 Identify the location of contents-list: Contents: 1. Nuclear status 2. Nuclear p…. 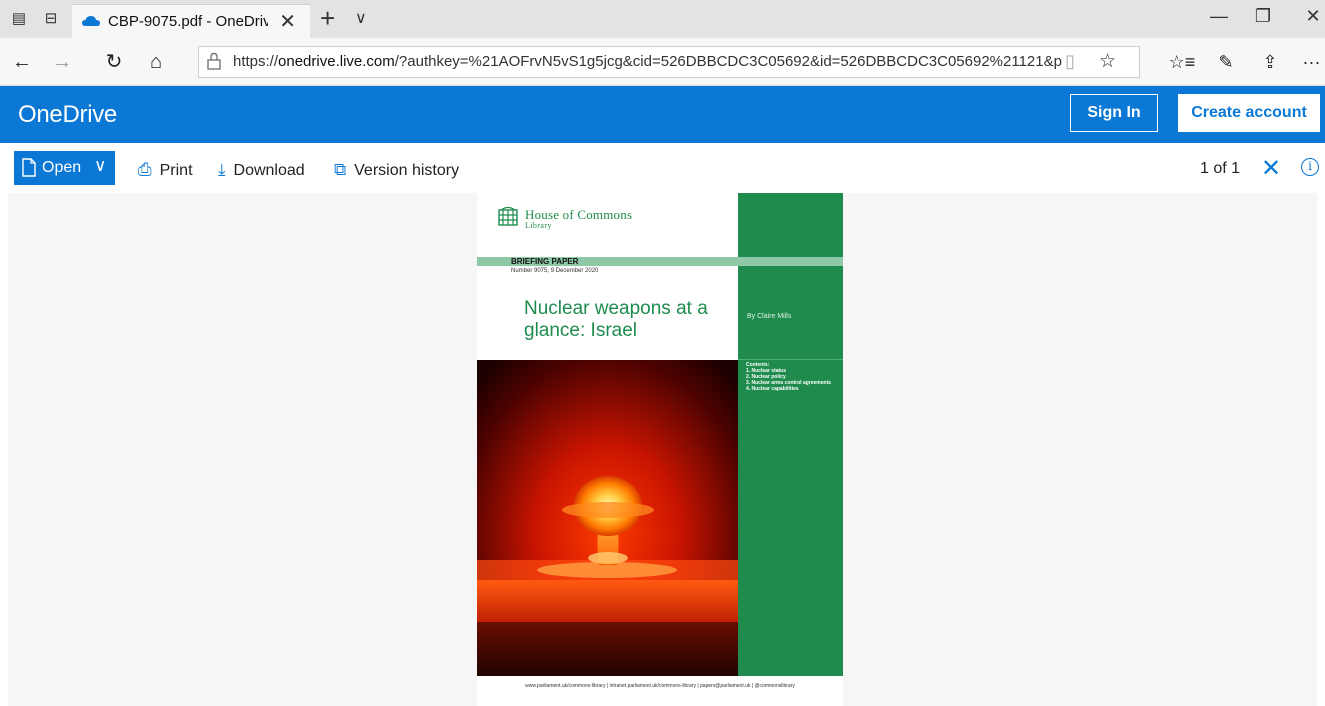
(793, 377).